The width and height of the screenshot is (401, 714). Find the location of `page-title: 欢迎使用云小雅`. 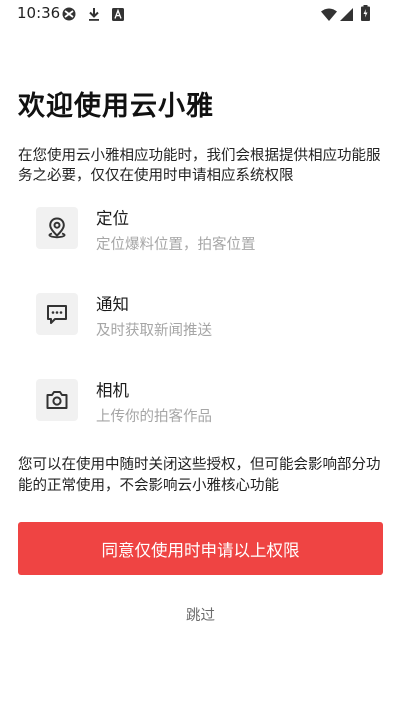

page-title: 欢迎使用云小雅 is located at coordinates (116, 106).